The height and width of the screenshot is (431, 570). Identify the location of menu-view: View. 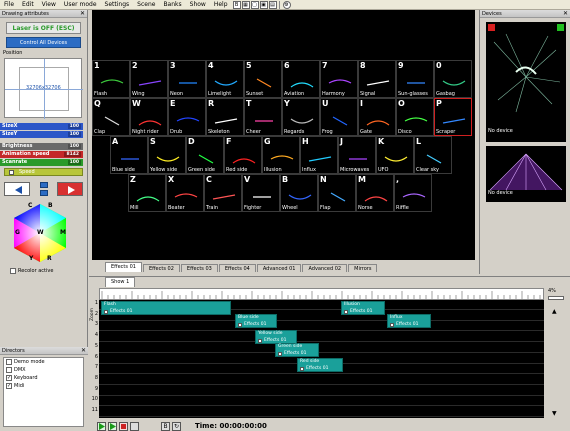
(49, 5).